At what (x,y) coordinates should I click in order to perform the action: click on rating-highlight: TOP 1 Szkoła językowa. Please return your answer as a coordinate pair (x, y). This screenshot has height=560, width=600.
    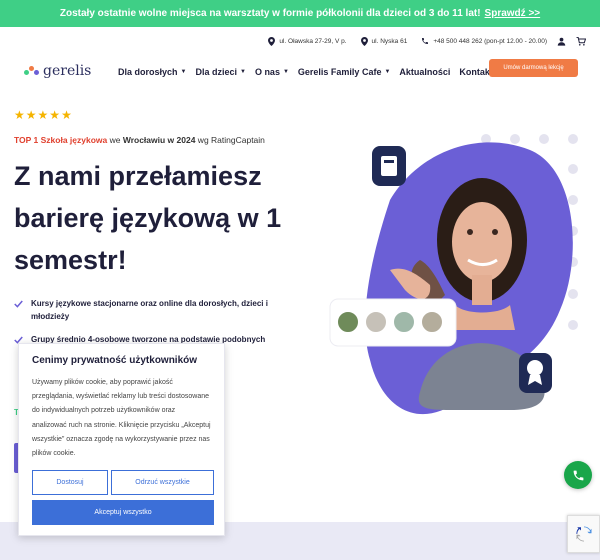
    Looking at the image, I should click on (61, 140).